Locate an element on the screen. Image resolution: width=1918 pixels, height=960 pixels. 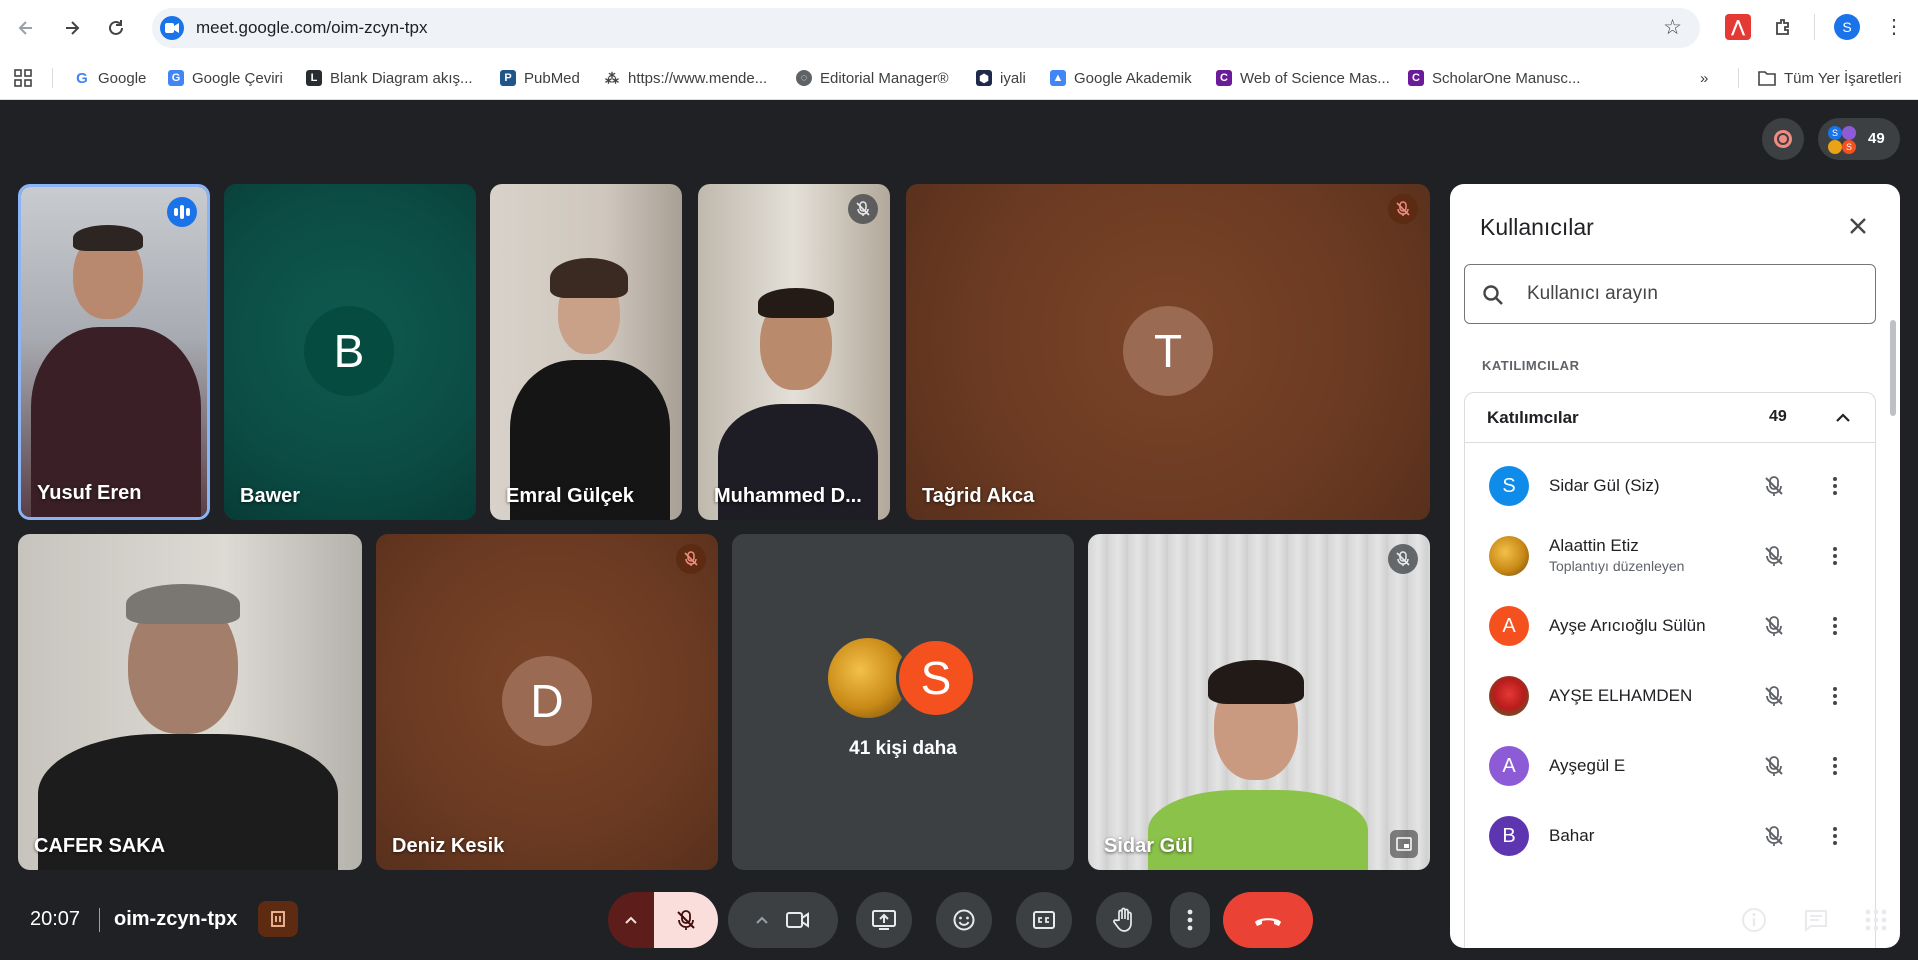
participant-row: S Sidar Gül (Siz) is located at coordinates (1670, 486).